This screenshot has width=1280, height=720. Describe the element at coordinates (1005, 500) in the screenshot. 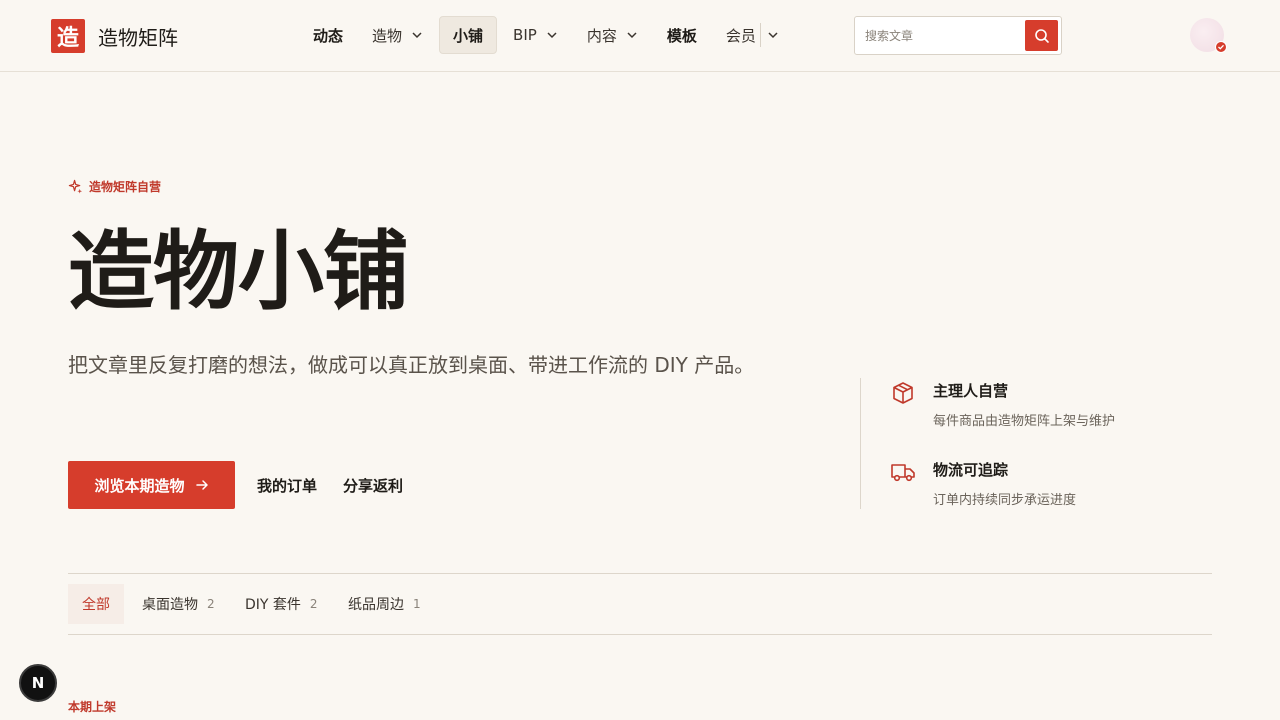

I see `feature-subtitle: 订单内持续同步承运进度` at that location.